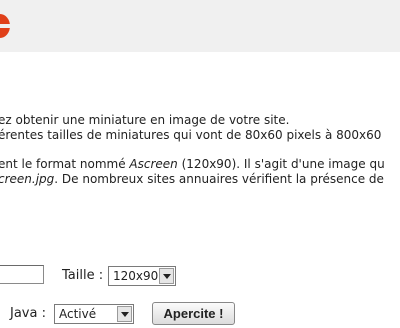  Describe the element at coordinates (153, 164) in the screenshot. I see `ascreen-term: Ascreen` at that location.